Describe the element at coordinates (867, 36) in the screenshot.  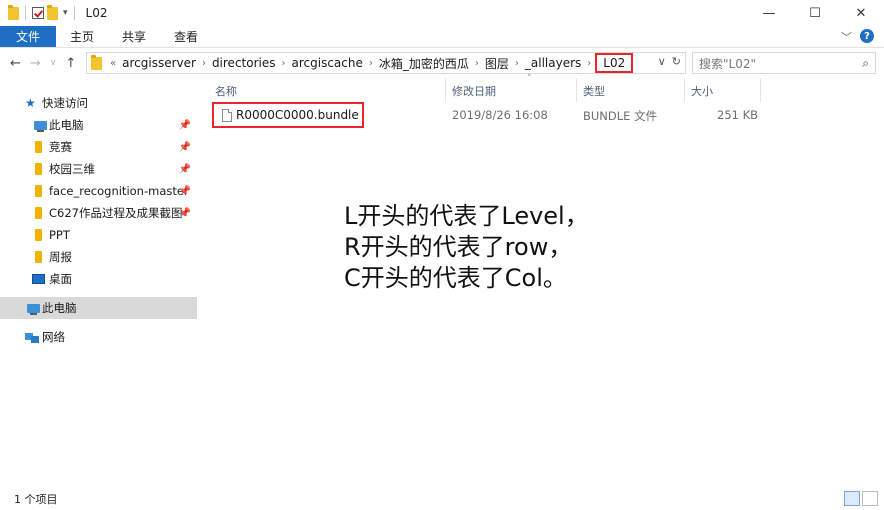
I see `help-icon: ?` at that location.